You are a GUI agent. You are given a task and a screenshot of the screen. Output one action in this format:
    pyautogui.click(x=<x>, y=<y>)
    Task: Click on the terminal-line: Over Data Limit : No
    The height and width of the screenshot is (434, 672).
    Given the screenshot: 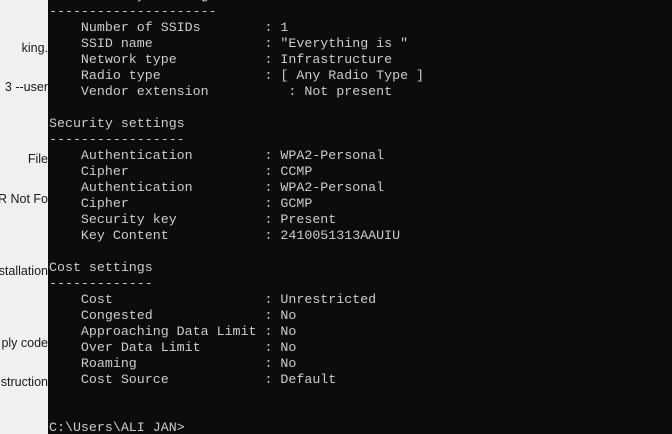 What is the action you would take?
    pyautogui.click(x=173, y=347)
    